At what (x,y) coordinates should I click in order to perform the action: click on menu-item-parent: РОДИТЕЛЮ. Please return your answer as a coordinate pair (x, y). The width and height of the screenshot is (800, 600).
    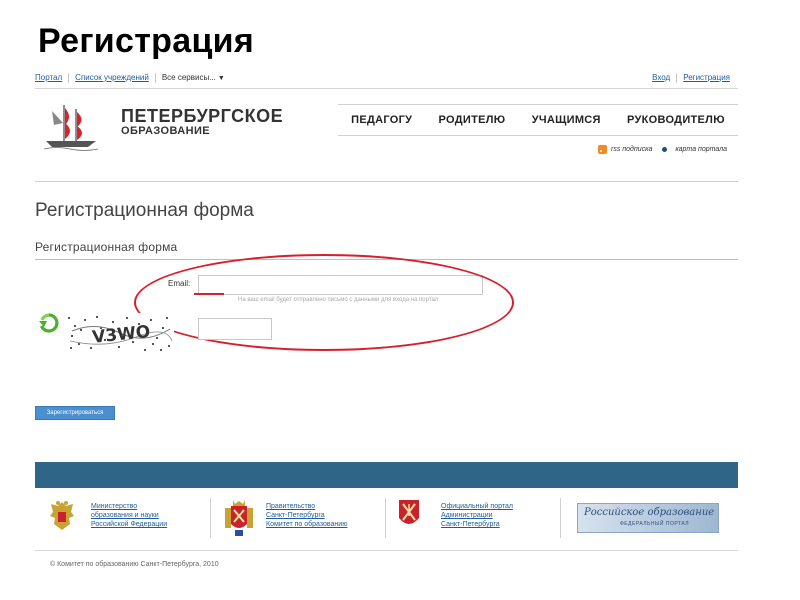
    Looking at the image, I should click on (472, 120).